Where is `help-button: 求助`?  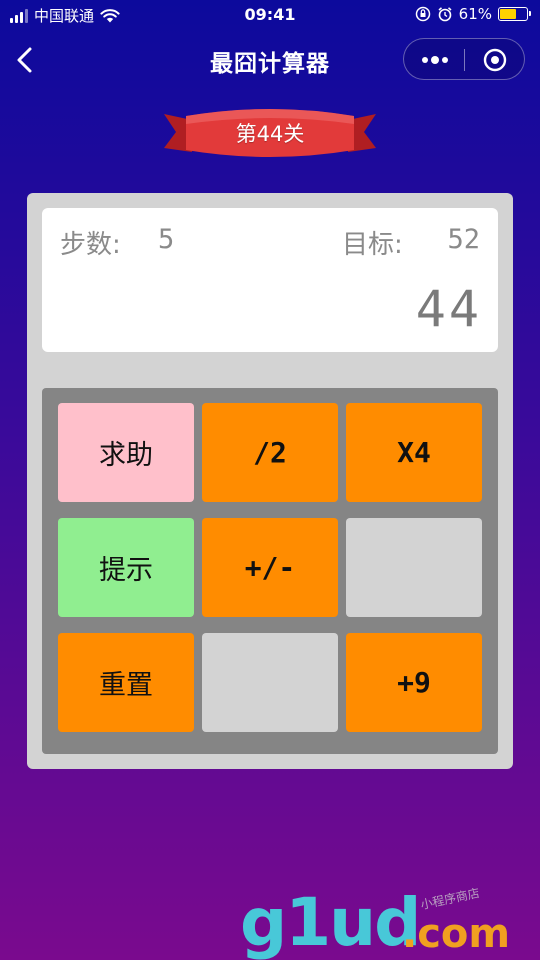
help-button: 求助 is located at coordinates (126, 452).